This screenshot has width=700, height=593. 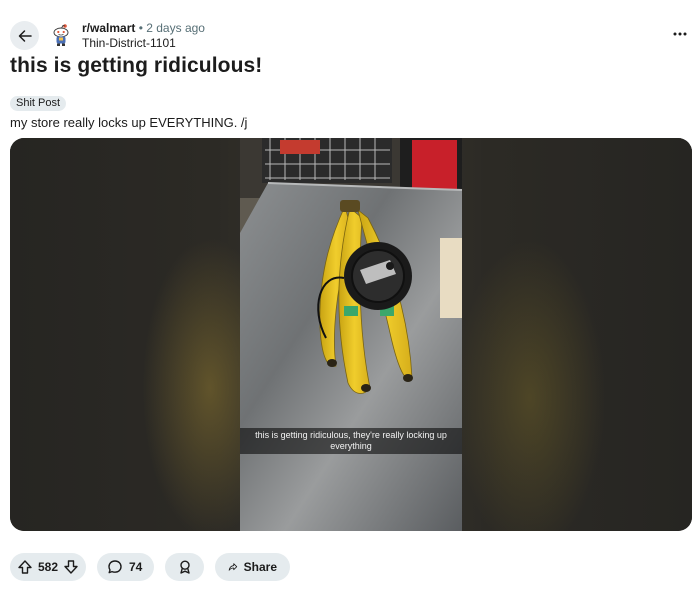 I want to click on share-button: Share, so click(x=252, y=567).